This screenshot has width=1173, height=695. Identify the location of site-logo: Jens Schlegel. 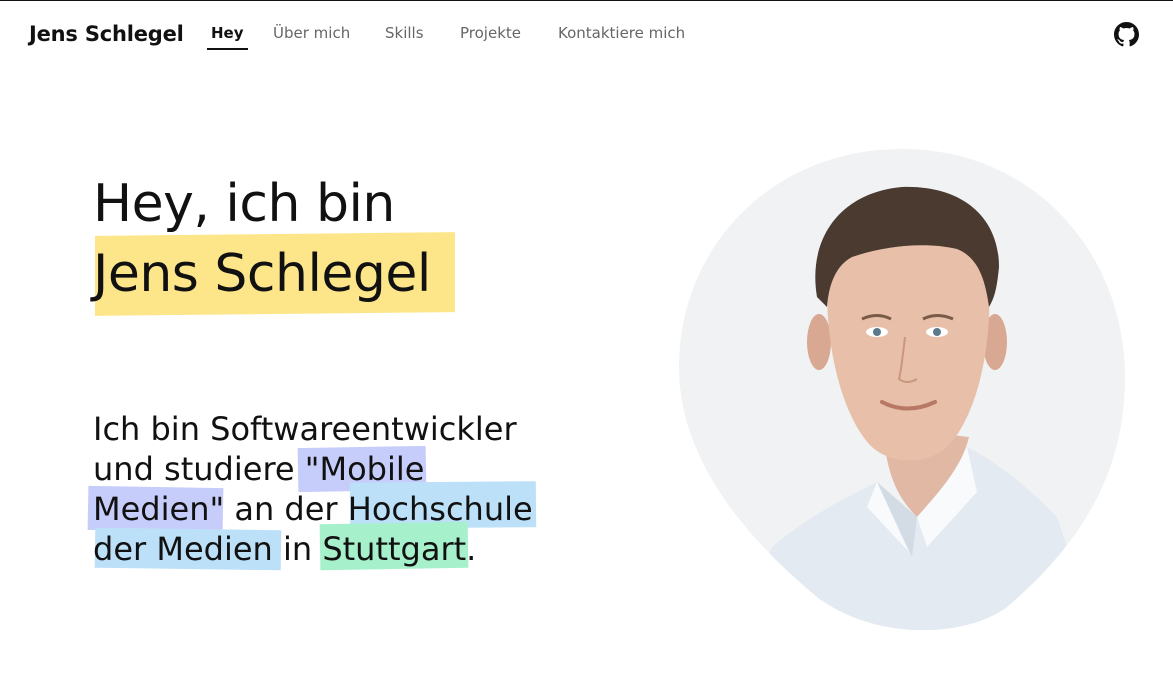
(106, 34).